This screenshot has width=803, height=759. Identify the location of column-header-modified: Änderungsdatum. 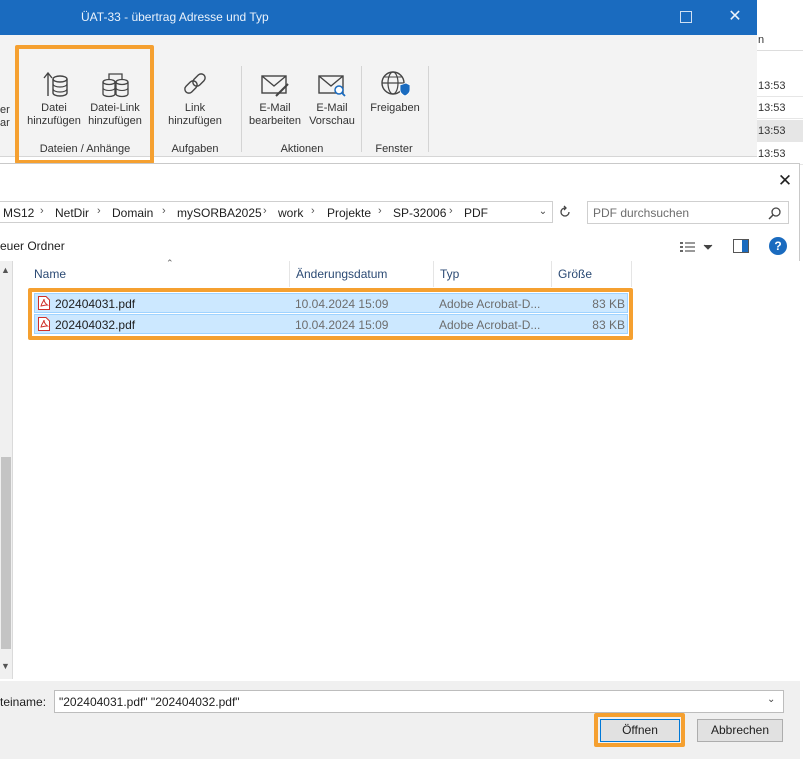
(362, 274).